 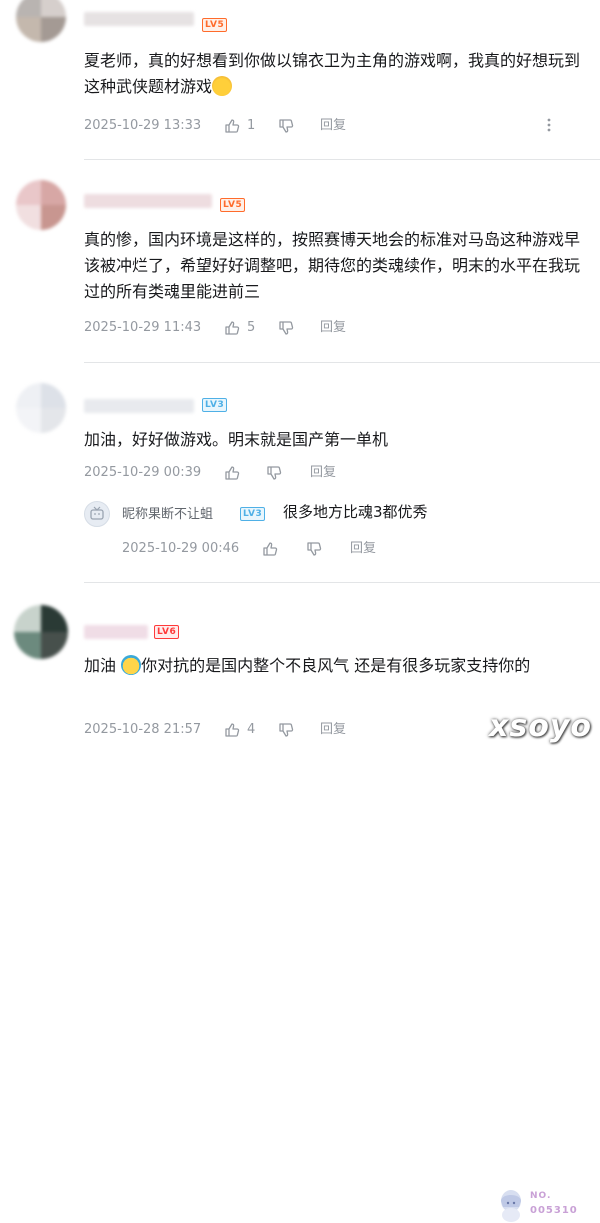 I want to click on tv-icon, so click(x=97, y=513).